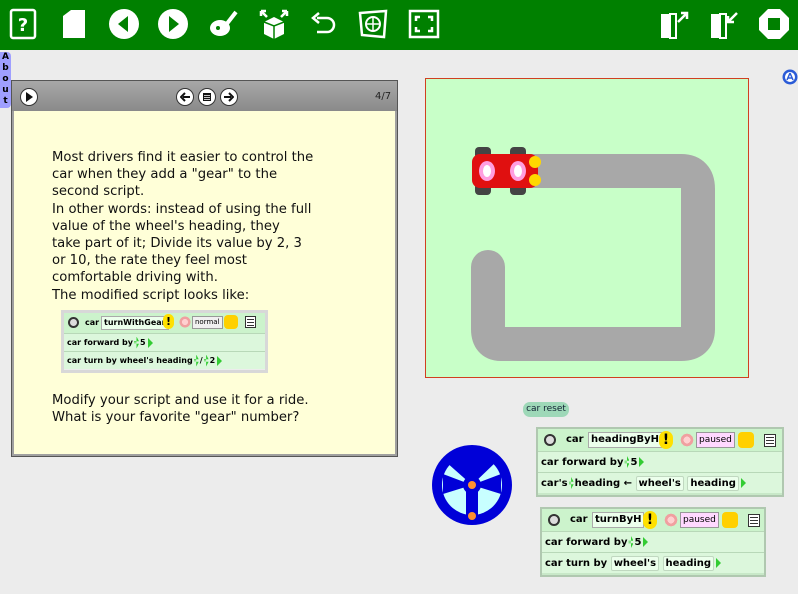 The width and height of the screenshot is (798, 594). I want to click on track-drawing, so click(593, 257).